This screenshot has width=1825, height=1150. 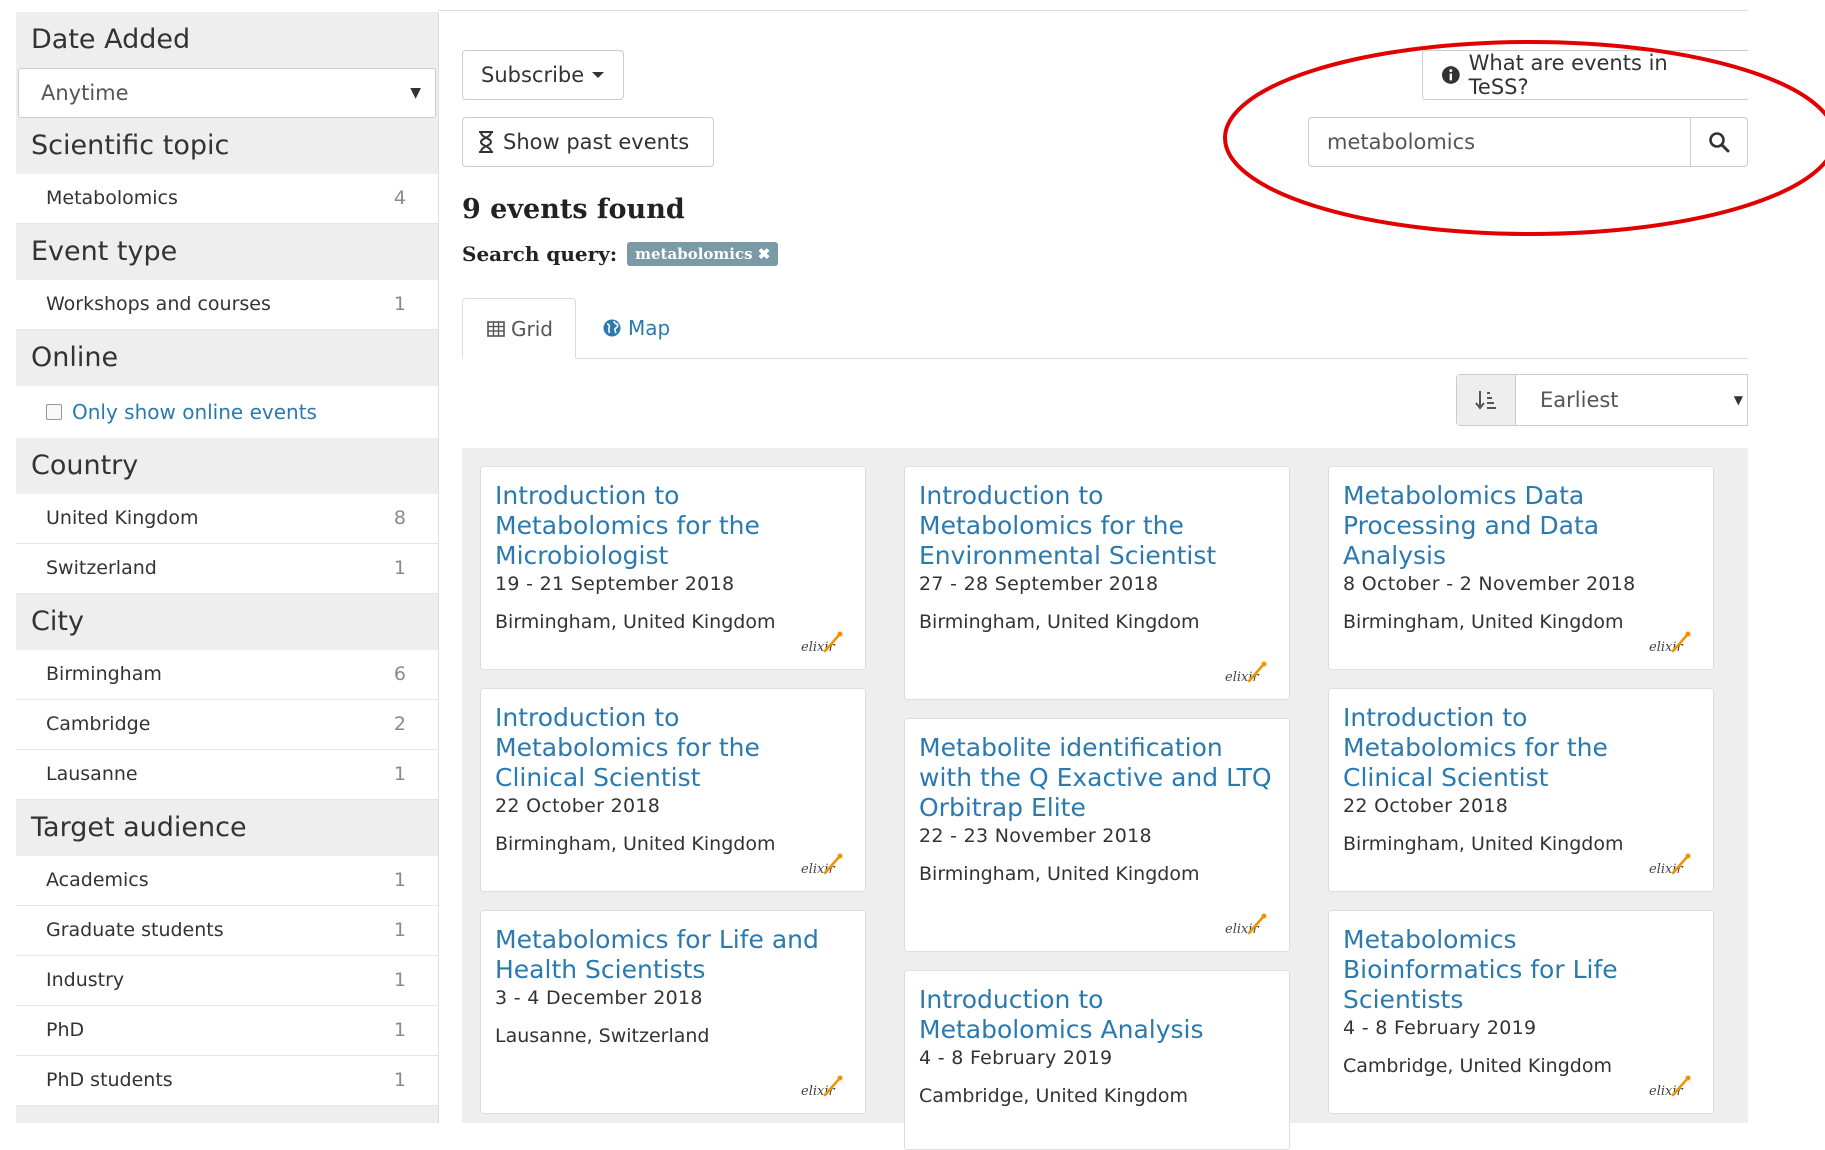 What do you see at coordinates (227, 305) in the screenshot?
I see `facet-item-workshops-and-courses: Workshops and courses 1` at bounding box center [227, 305].